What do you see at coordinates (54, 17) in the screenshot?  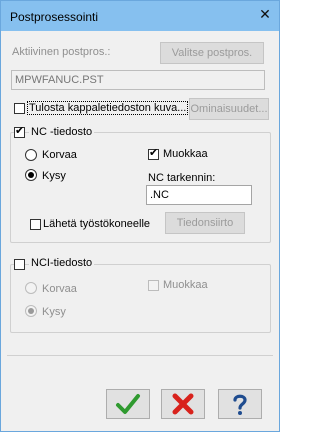 I see `window-title: Postprosessointi` at bounding box center [54, 17].